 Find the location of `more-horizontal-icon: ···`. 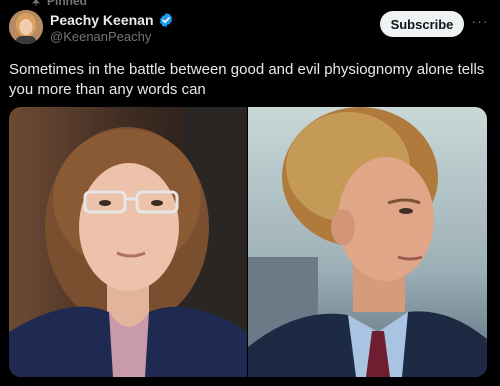

more-horizontal-icon: ··· is located at coordinates (480, 22).